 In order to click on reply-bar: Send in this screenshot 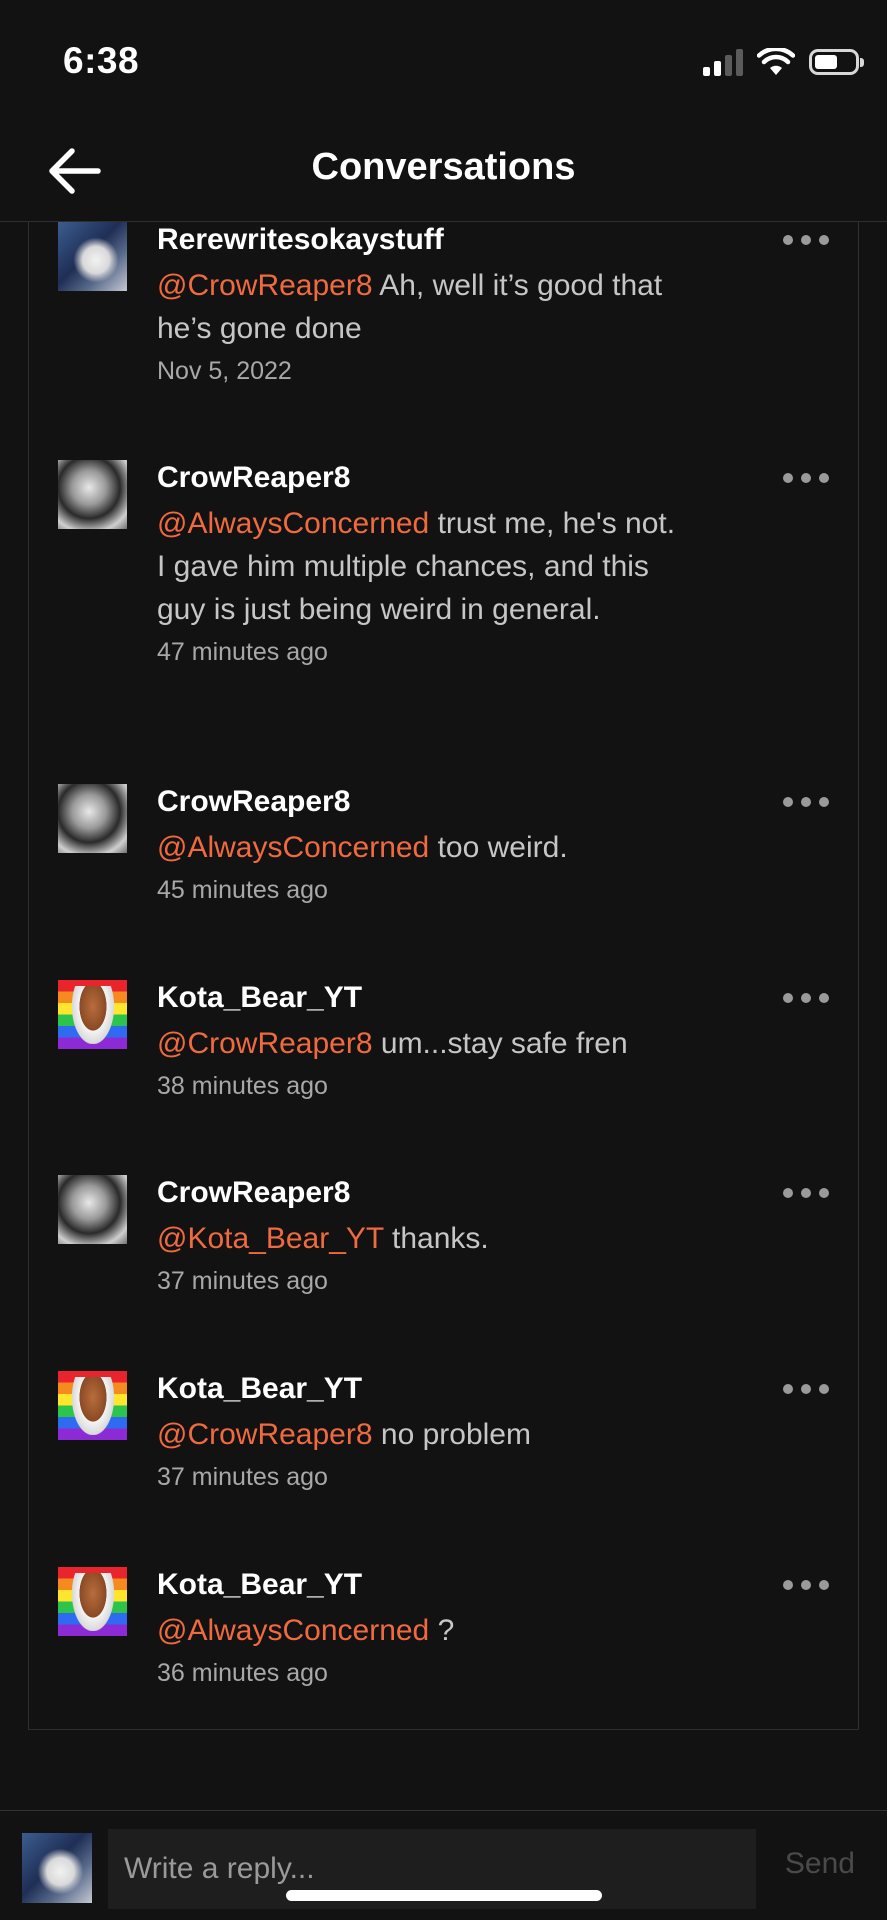, I will do `click(443, 1865)`.